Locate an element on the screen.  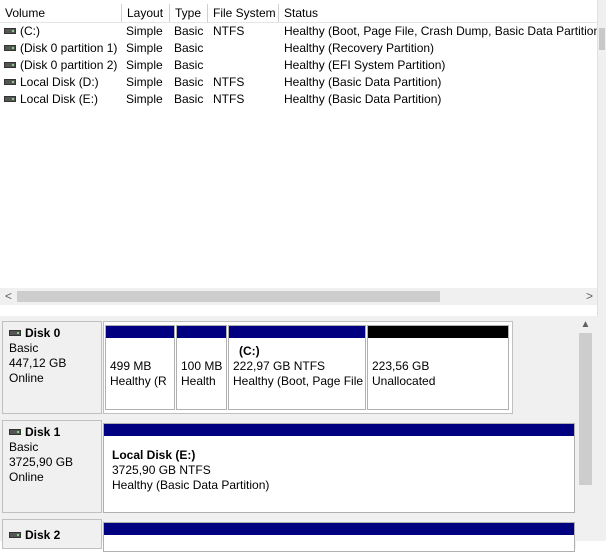
horizontal-scrollbar: < > is located at coordinates (299, 296).